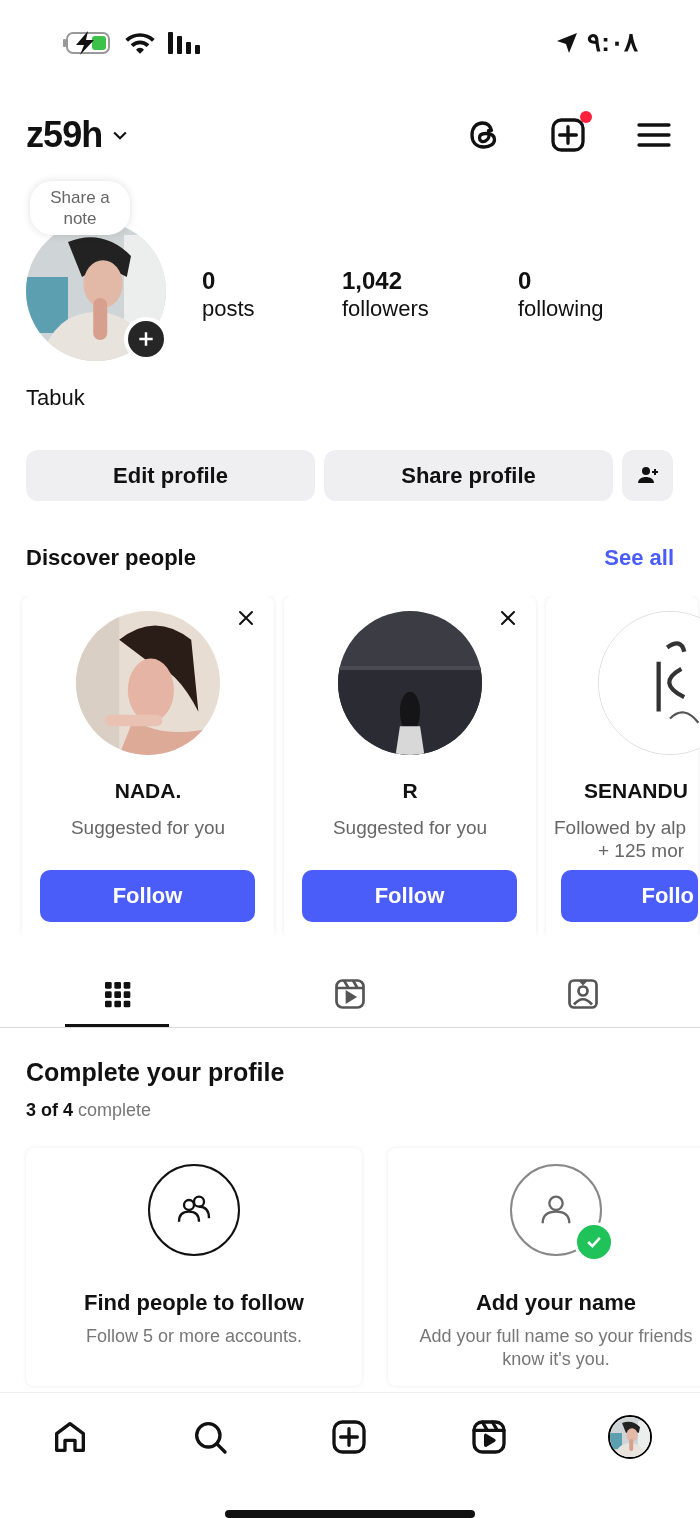 The image size is (700, 1518). Describe the element at coordinates (80, 207) in the screenshot. I see `note-bubble: Share a note` at that location.